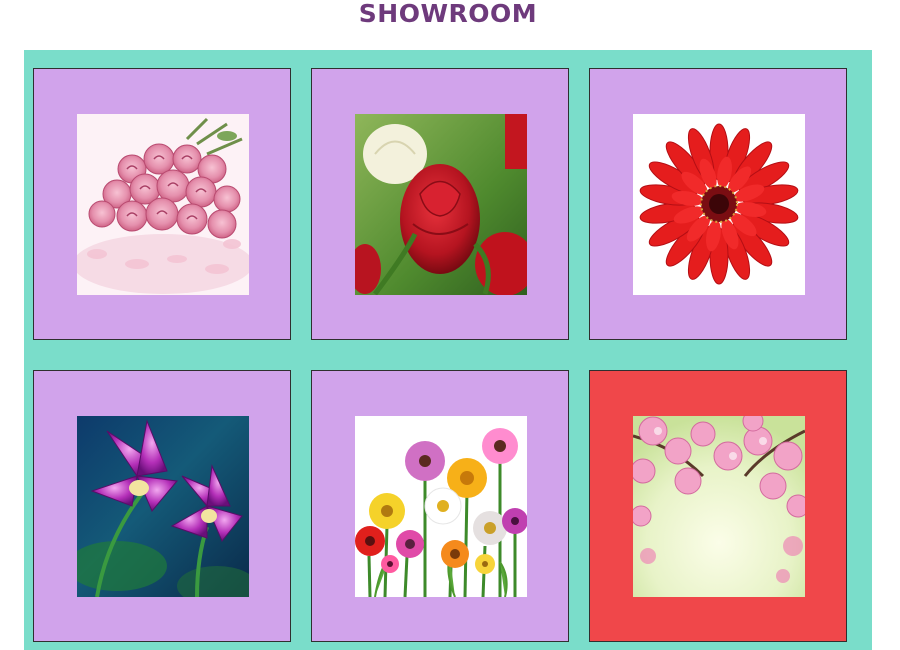 This screenshot has width=900, height=650. Describe the element at coordinates (448, 14) in the screenshot. I see `page-title: SHOWROOM` at that location.